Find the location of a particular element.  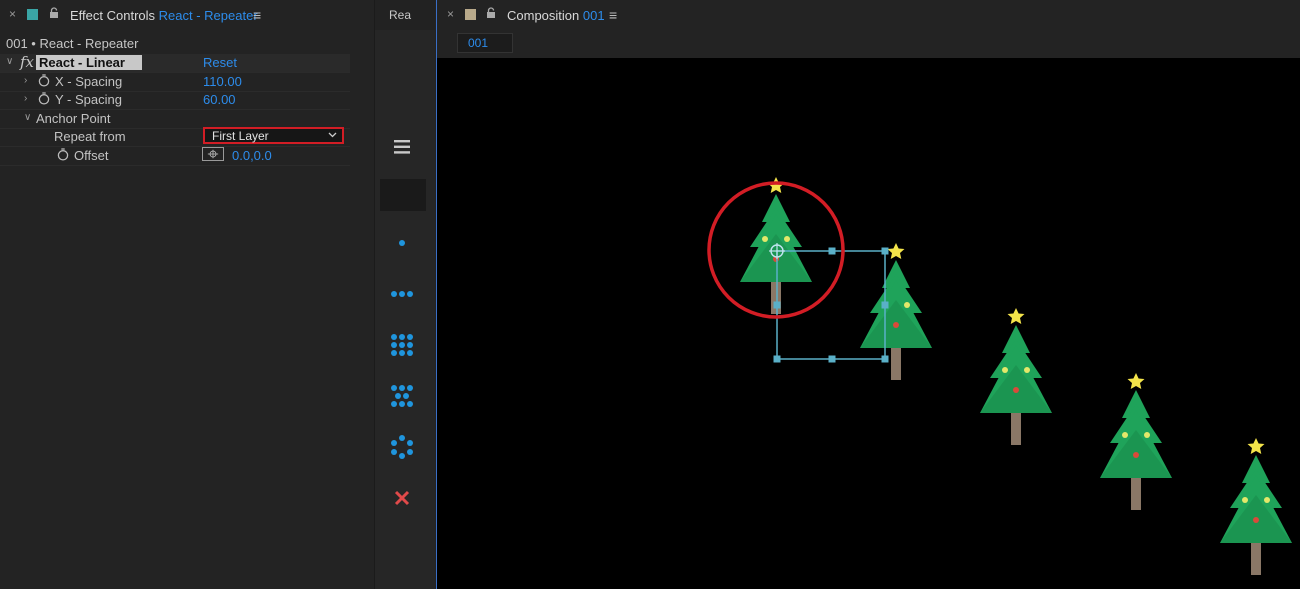

close-x-icon is located at coordinates (402, 498).